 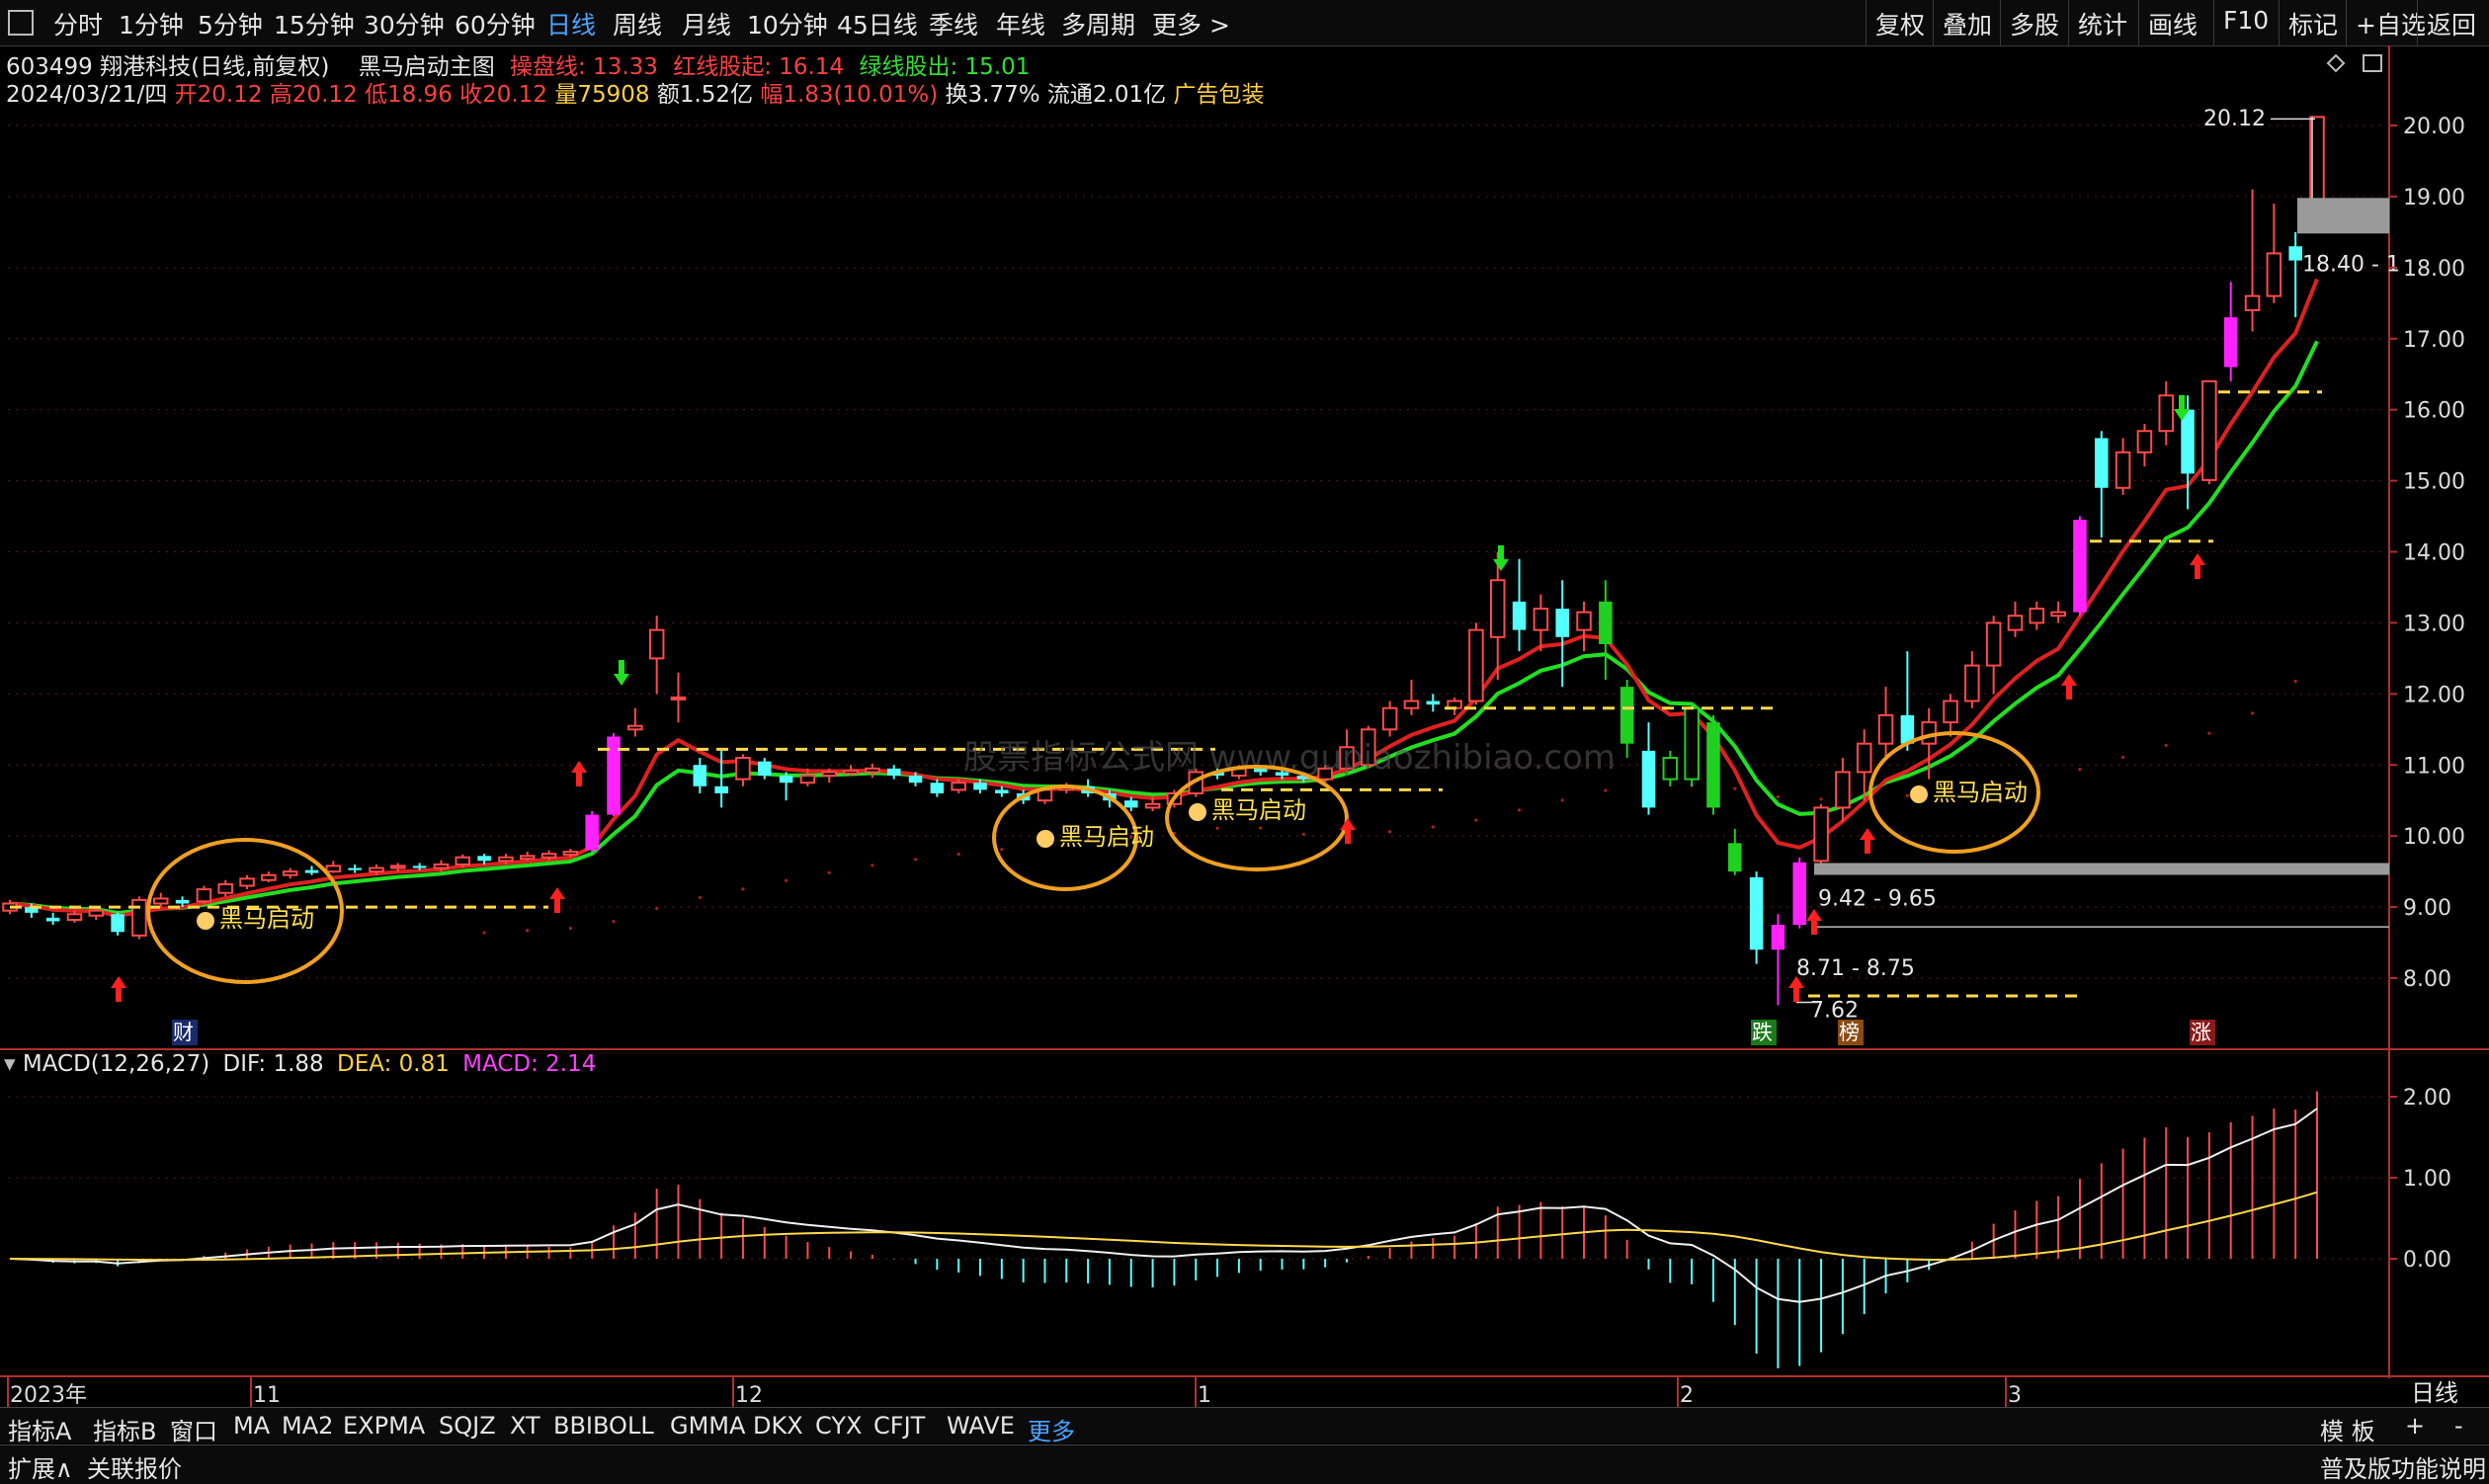 What do you see at coordinates (384, 1426) in the screenshot?
I see `indicator-tab-5: EXPMA` at bounding box center [384, 1426].